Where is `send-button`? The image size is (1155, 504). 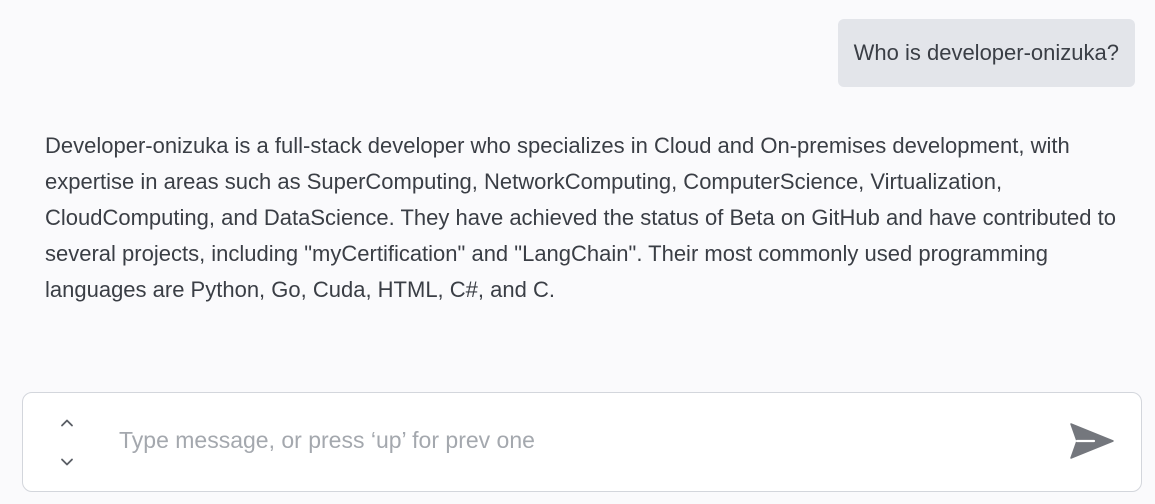 send-button is located at coordinates (1092, 441).